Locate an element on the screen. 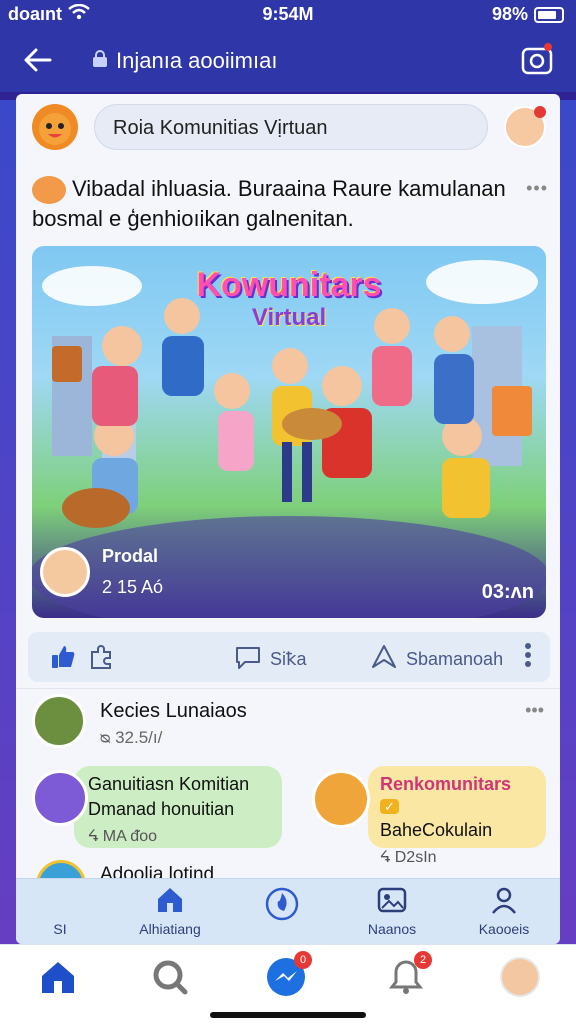 This screenshot has width=576, height=1024. post-actions-bar: Siꝁa Sbamanoah is located at coordinates (289, 657).